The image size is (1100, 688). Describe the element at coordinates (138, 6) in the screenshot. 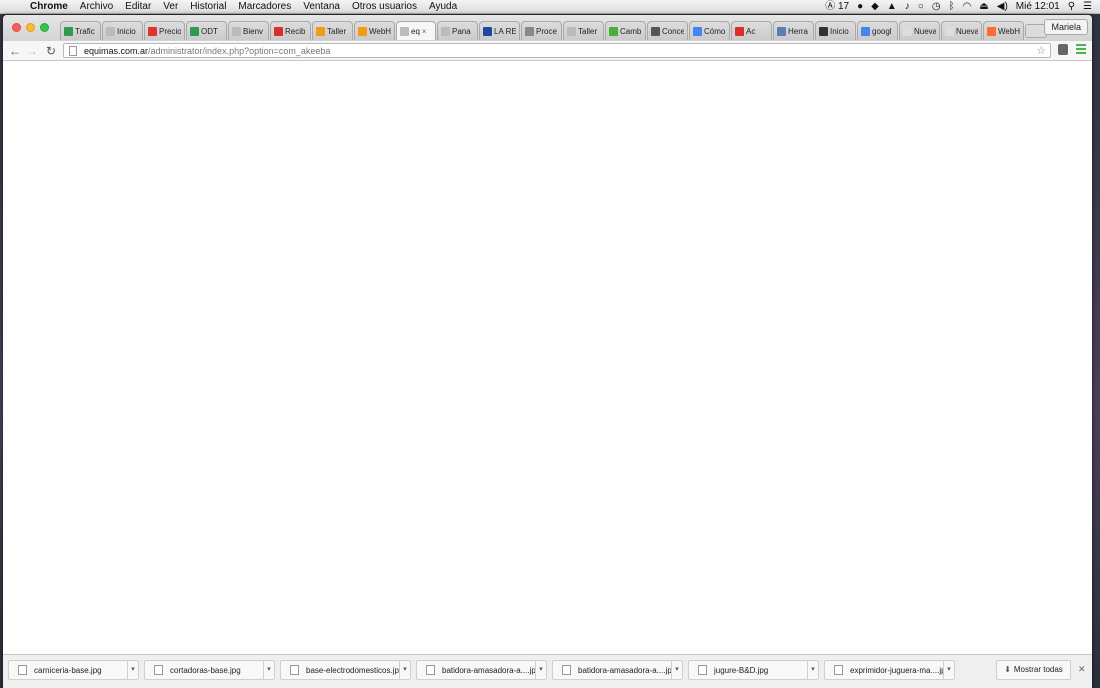

I see `menu-editar: Editar` at that location.